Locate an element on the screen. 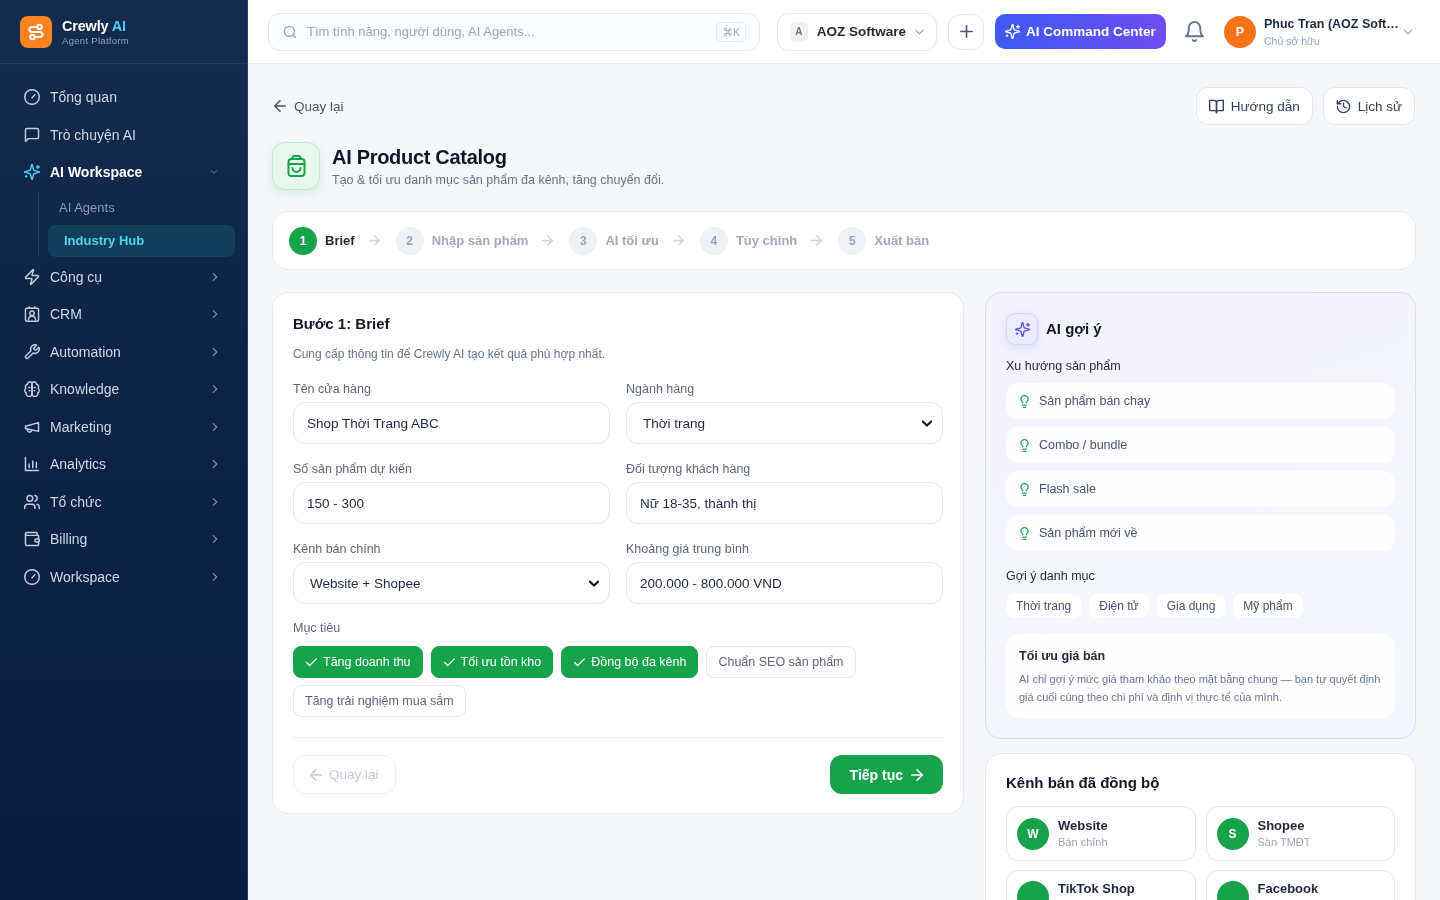 The image size is (1440, 900). category-tag: Mỹ phẩm is located at coordinates (1268, 606).